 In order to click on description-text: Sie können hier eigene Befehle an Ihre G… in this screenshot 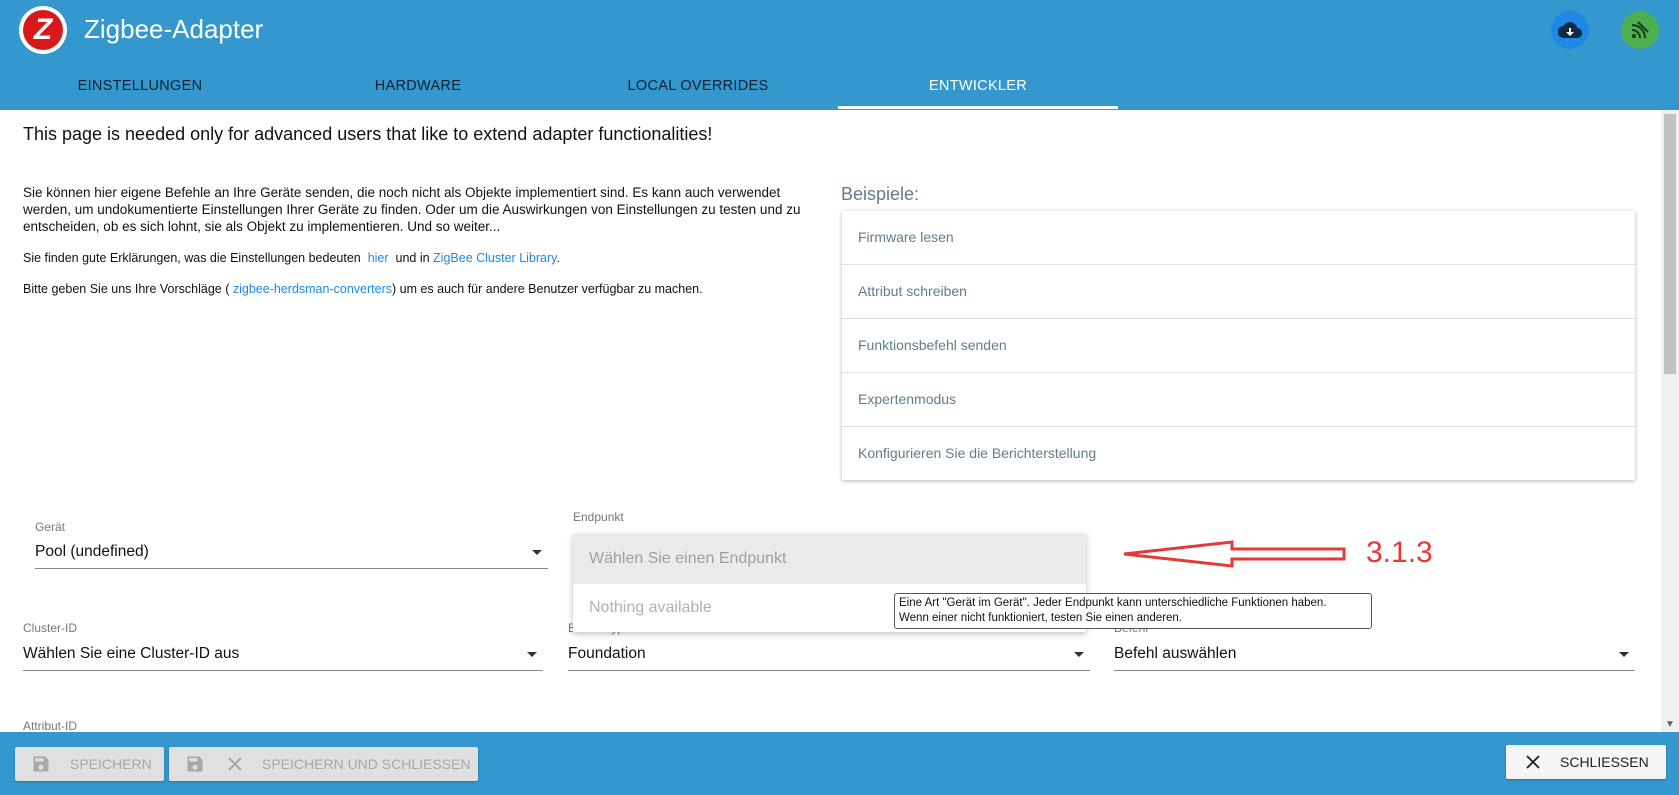, I will do `click(412, 209)`.